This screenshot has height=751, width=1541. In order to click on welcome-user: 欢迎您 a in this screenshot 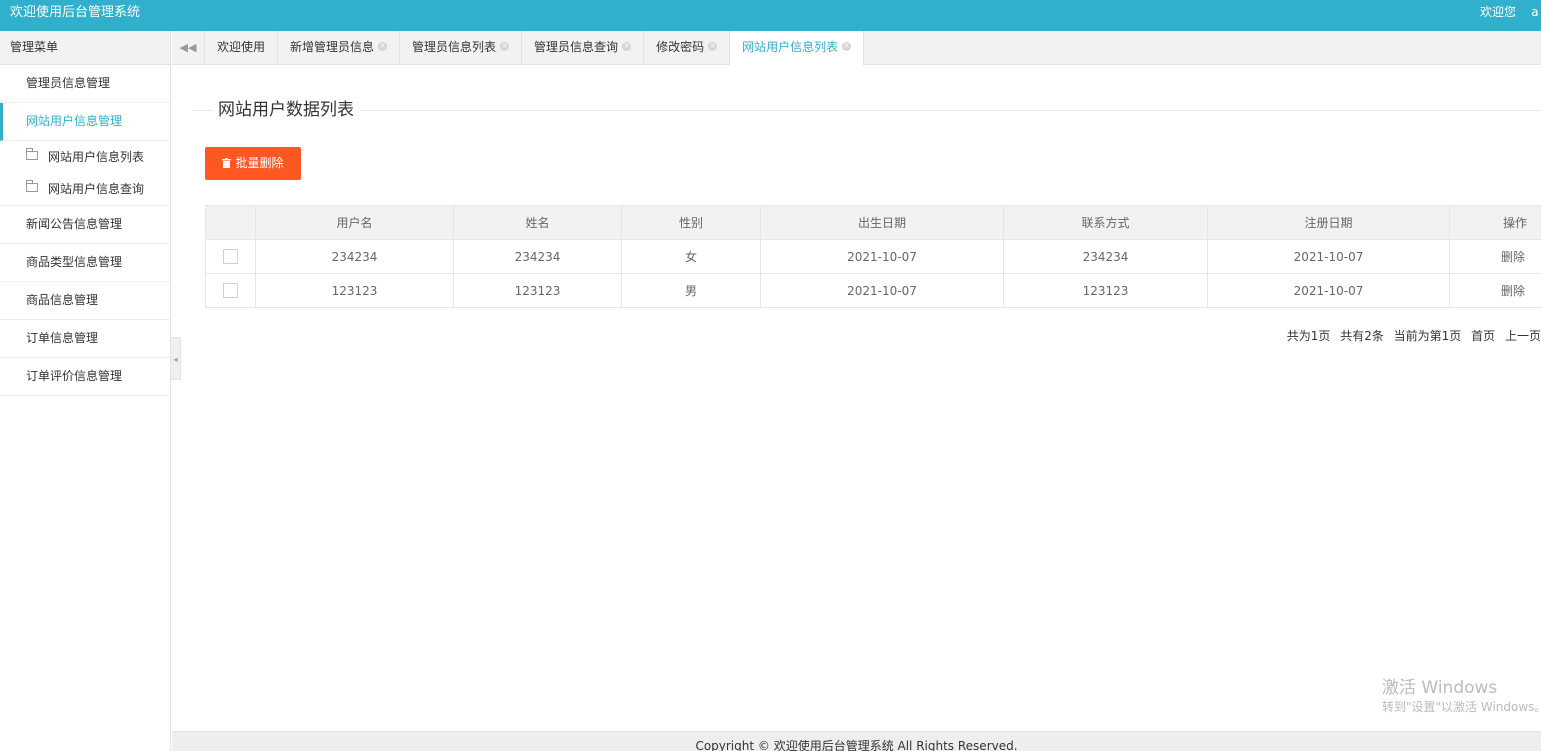, I will do `click(1509, 12)`.